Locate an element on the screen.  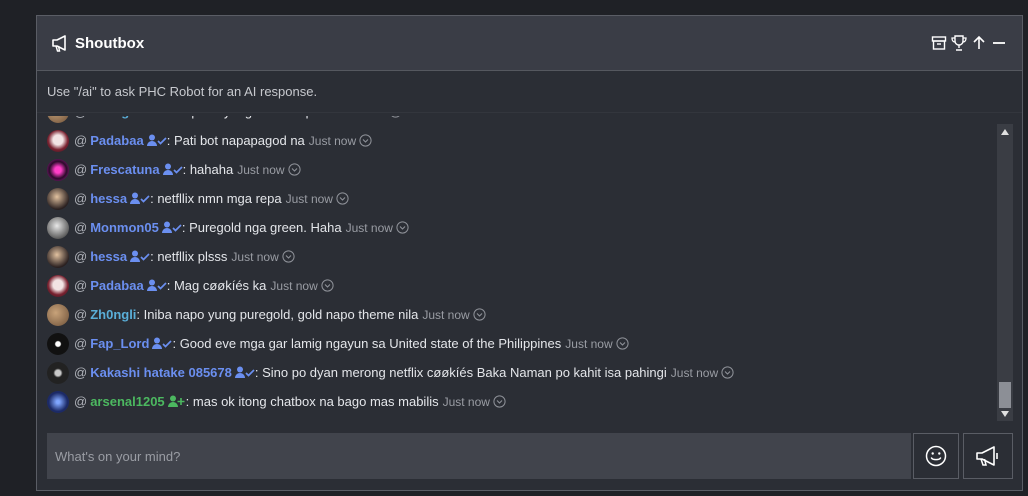
minimize-icon is located at coordinates (999, 43).